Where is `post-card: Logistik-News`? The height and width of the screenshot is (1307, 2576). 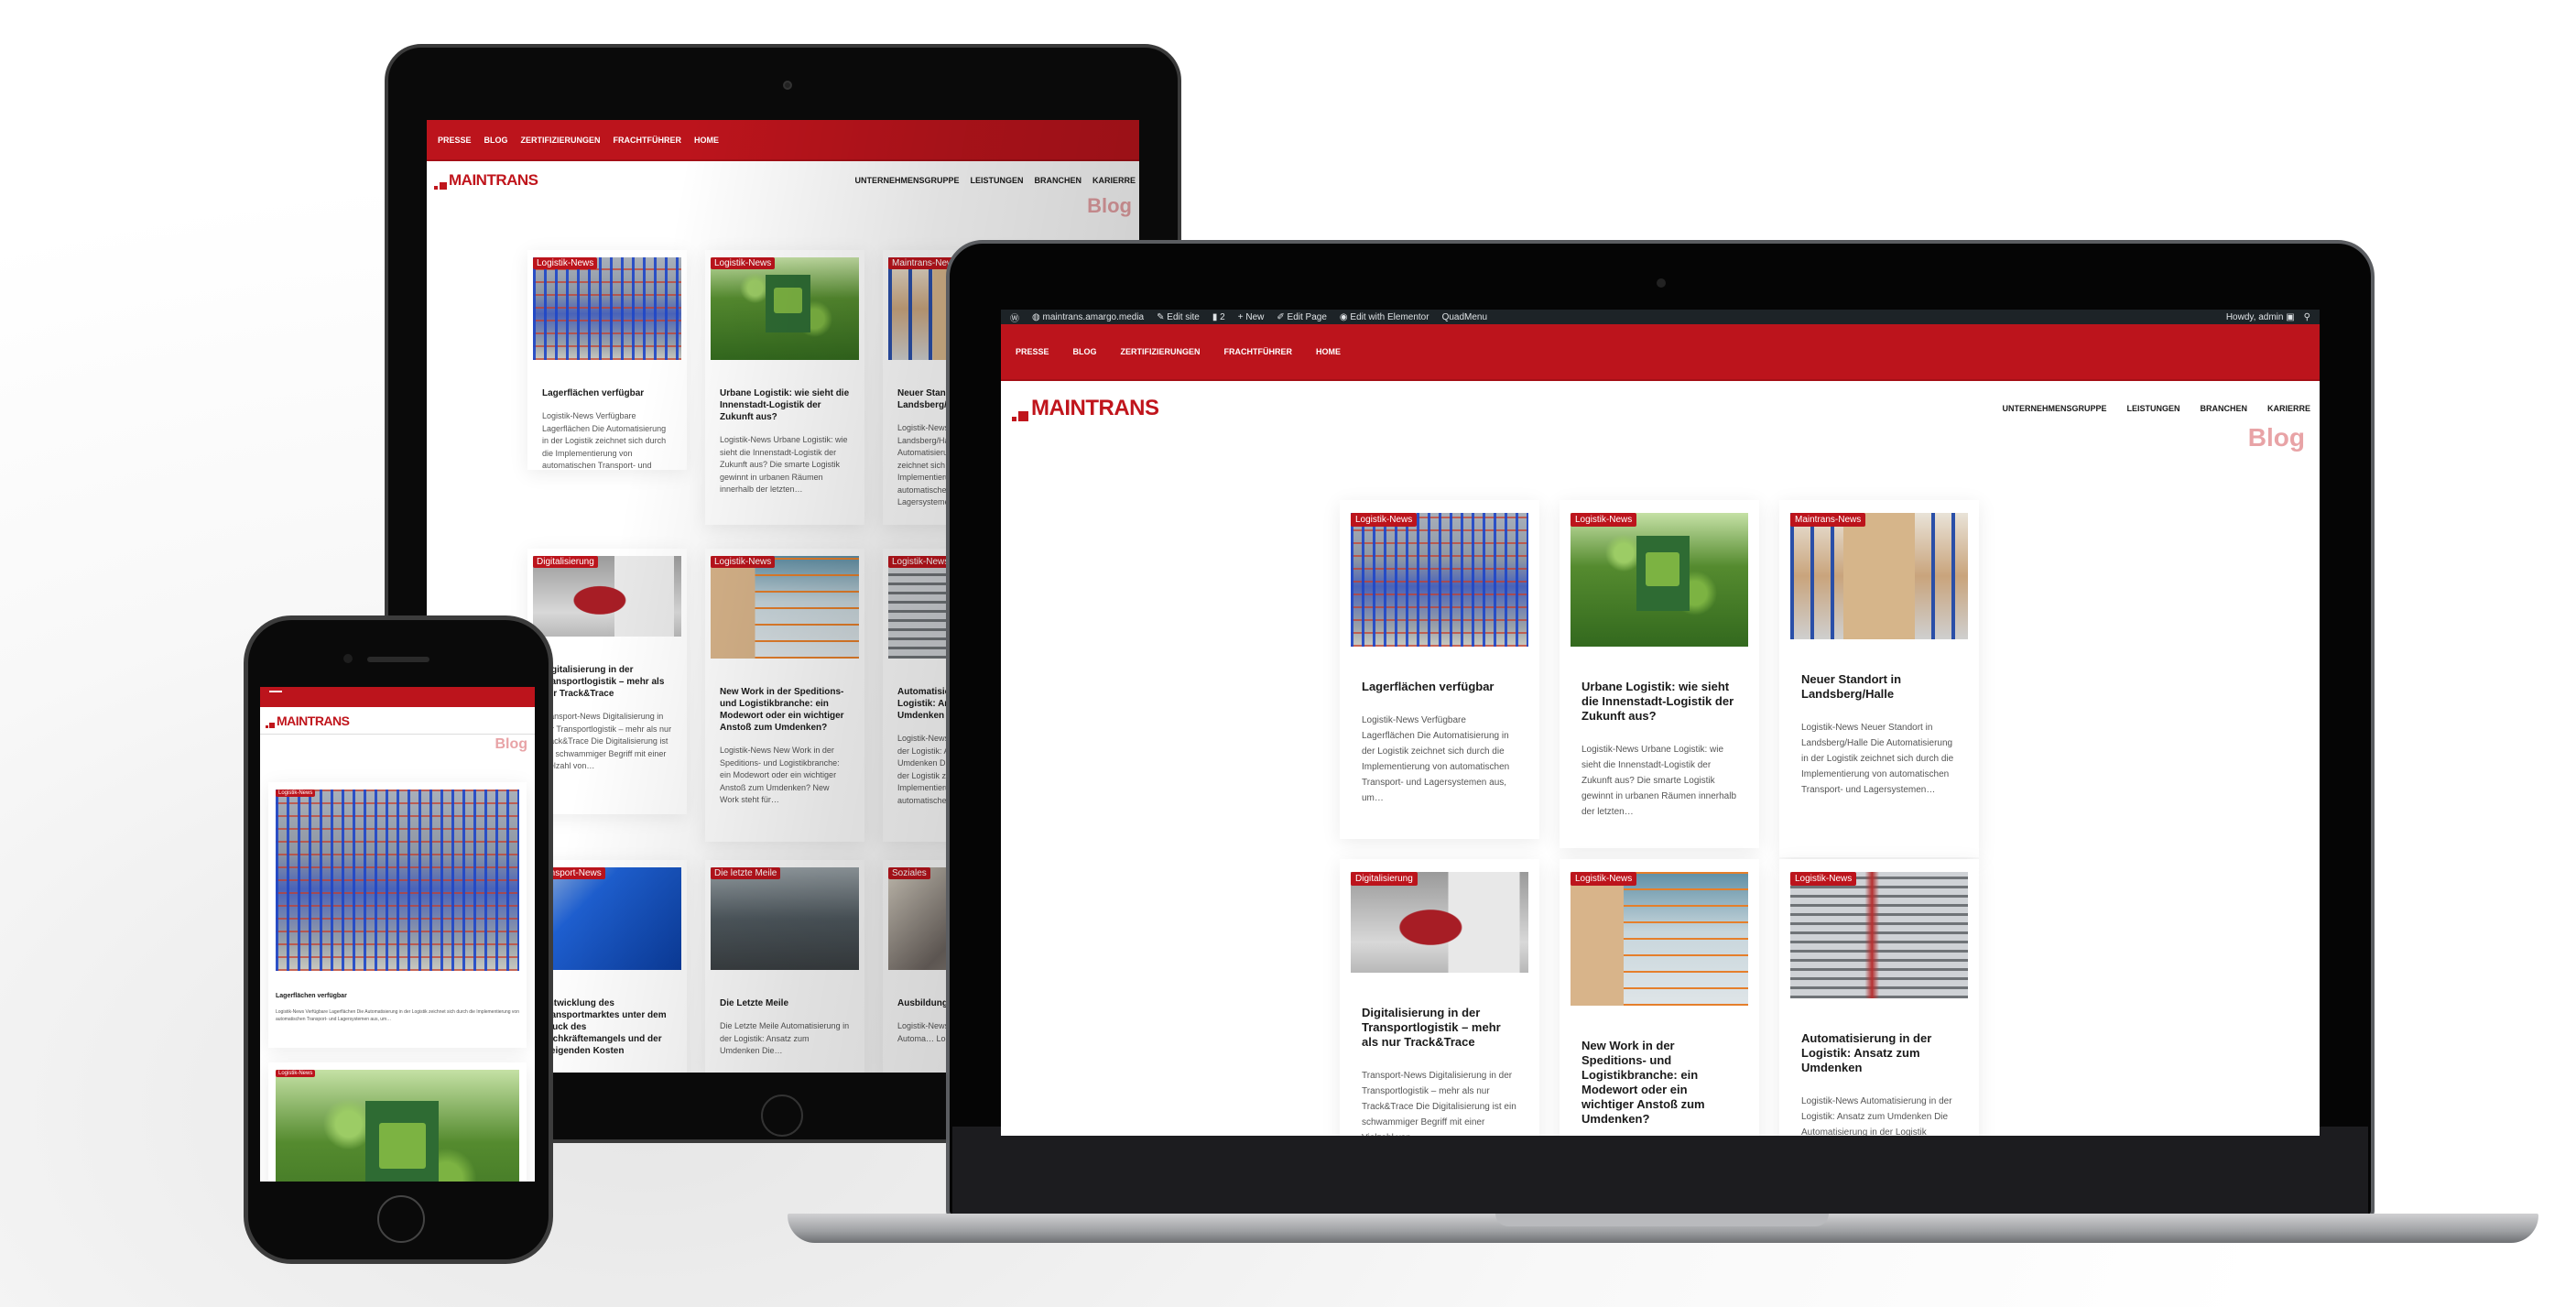 post-card: Logistik-News is located at coordinates (397, 1122).